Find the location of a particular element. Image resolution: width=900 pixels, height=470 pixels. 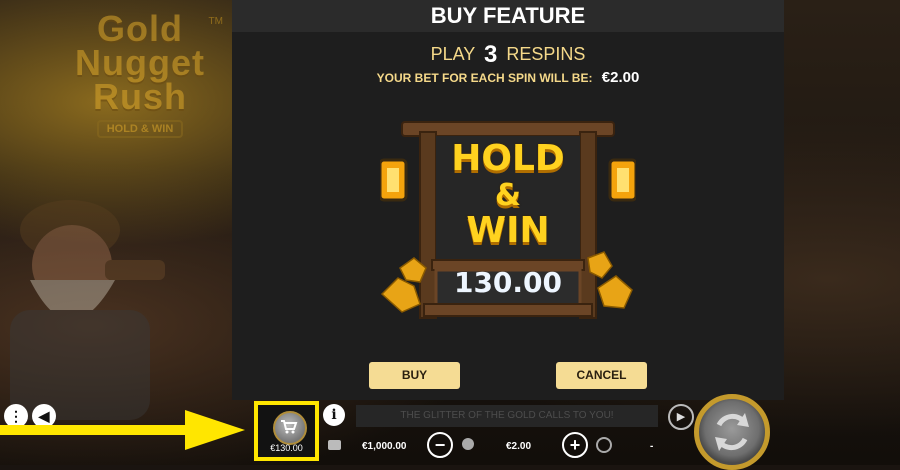

plus-icon: + is located at coordinates (575, 445).